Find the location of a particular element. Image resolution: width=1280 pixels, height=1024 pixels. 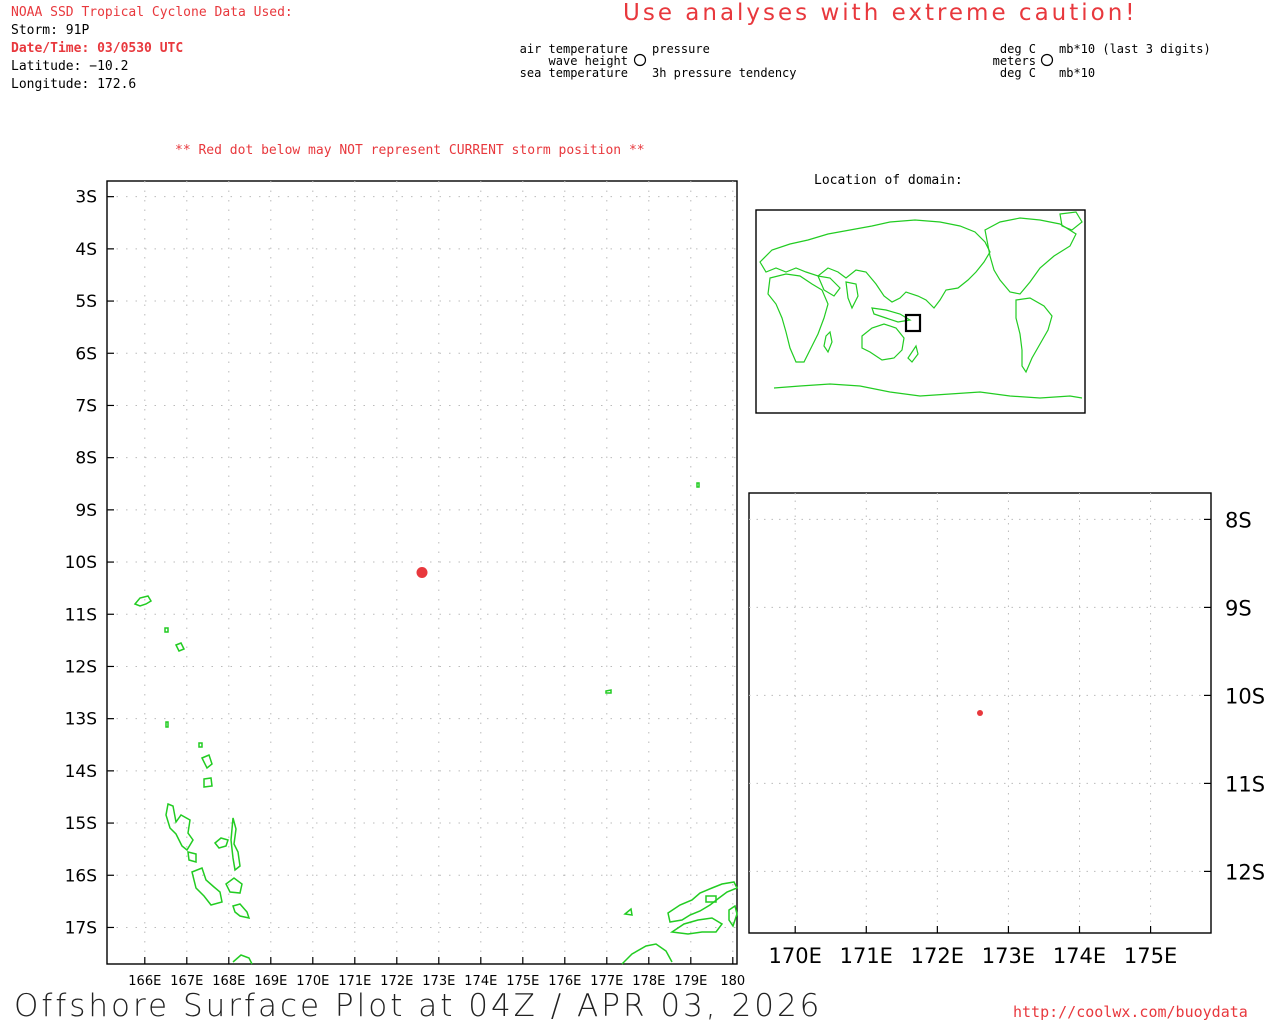

zoom-lat-label: 9S is located at coordinates (1238, 608).